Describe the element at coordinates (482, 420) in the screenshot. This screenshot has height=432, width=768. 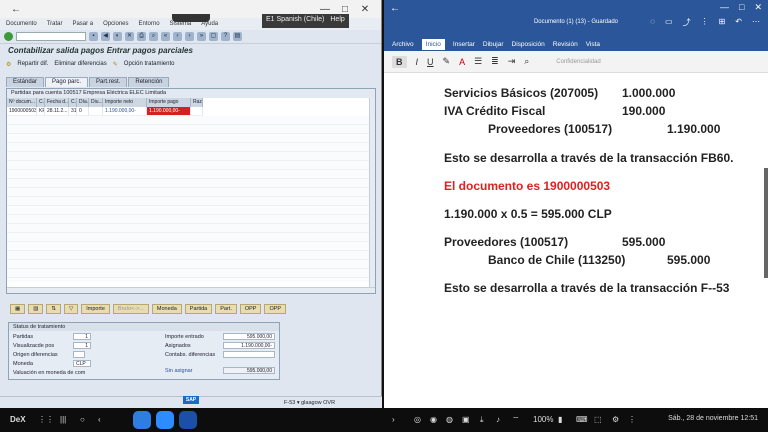
I see `download-icon: ⤓` at that location.